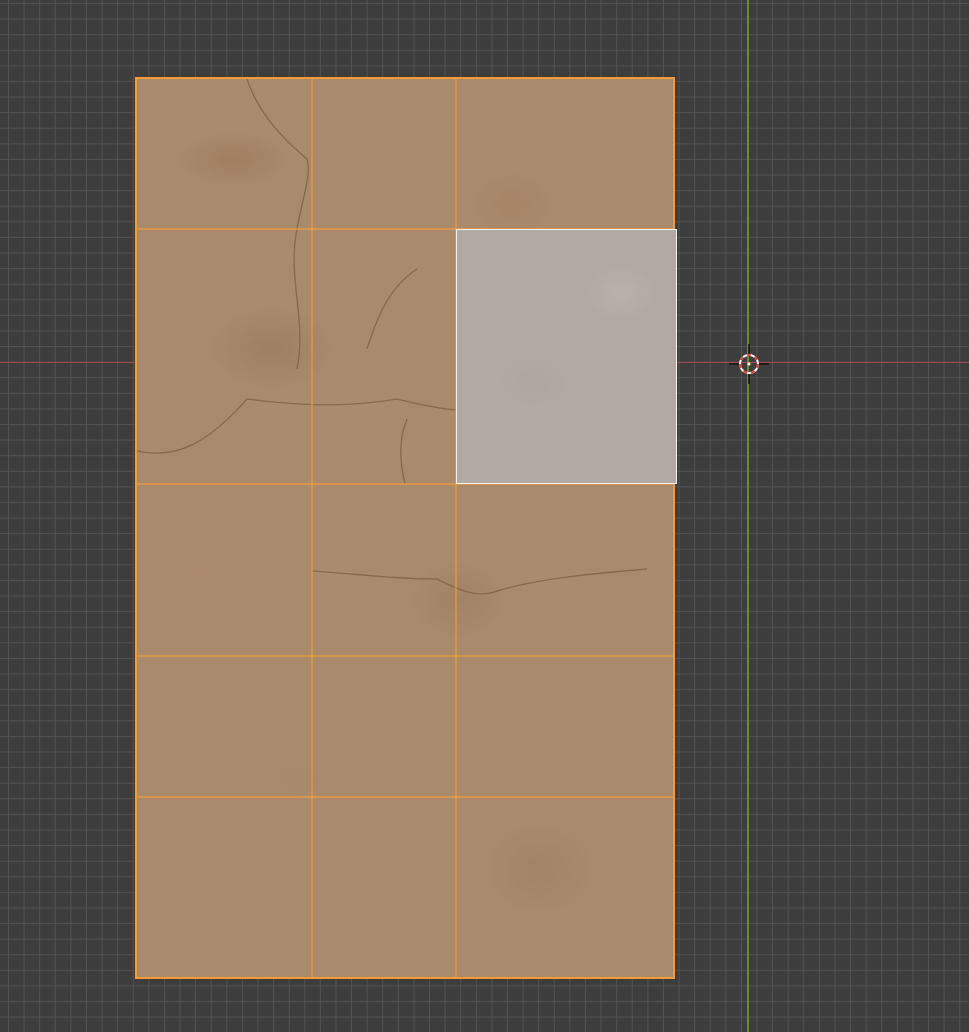 This screenshot has height=1032, width=969. Describe the element at coordinates (566, 356) in the screenshot. I see `selected-face` at that location.